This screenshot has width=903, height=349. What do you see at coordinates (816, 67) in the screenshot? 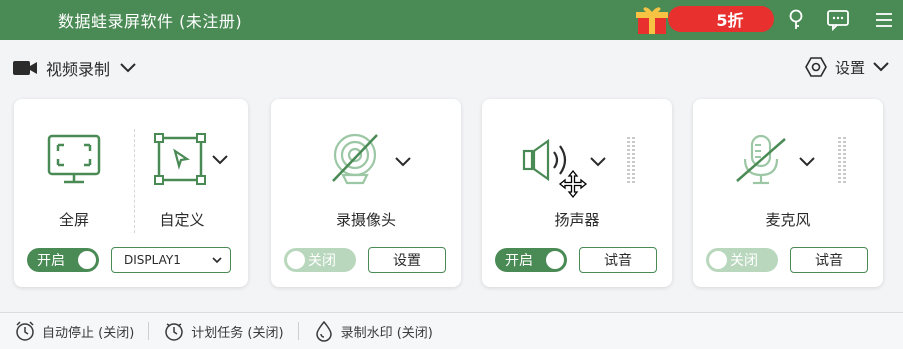
I see `gear-icon` at bounding box center [816, 67].